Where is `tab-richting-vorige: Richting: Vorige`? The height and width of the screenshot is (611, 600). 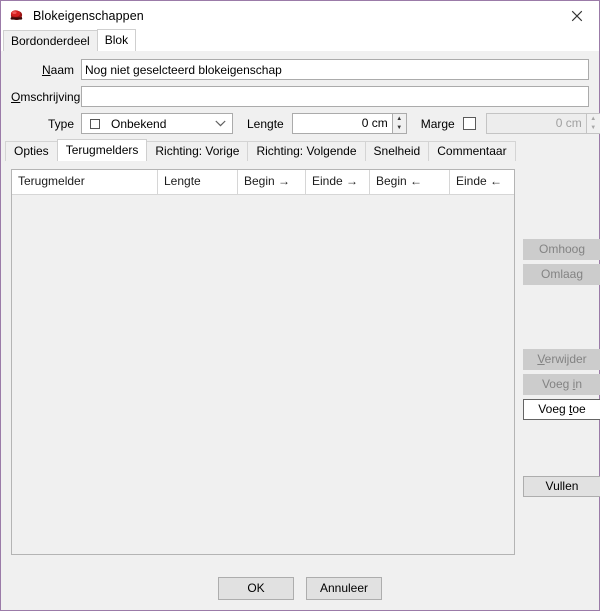
tab-richting-vorige: Richting: Vorige is located at coordinates (197, 151).